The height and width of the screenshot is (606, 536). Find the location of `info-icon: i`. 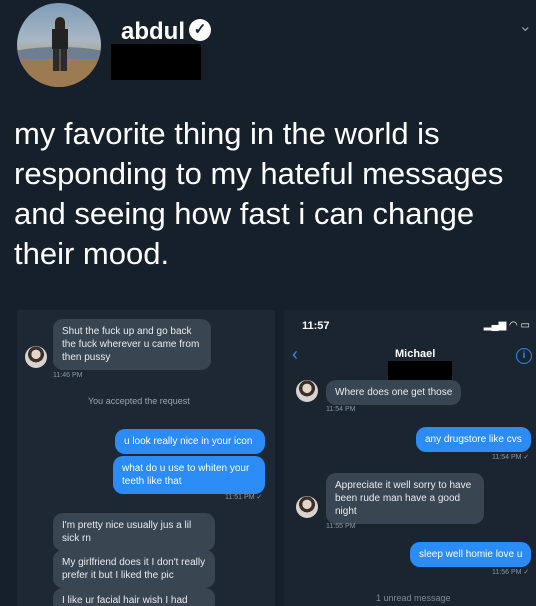

info-icon: i is located at coordinates (524, 356).